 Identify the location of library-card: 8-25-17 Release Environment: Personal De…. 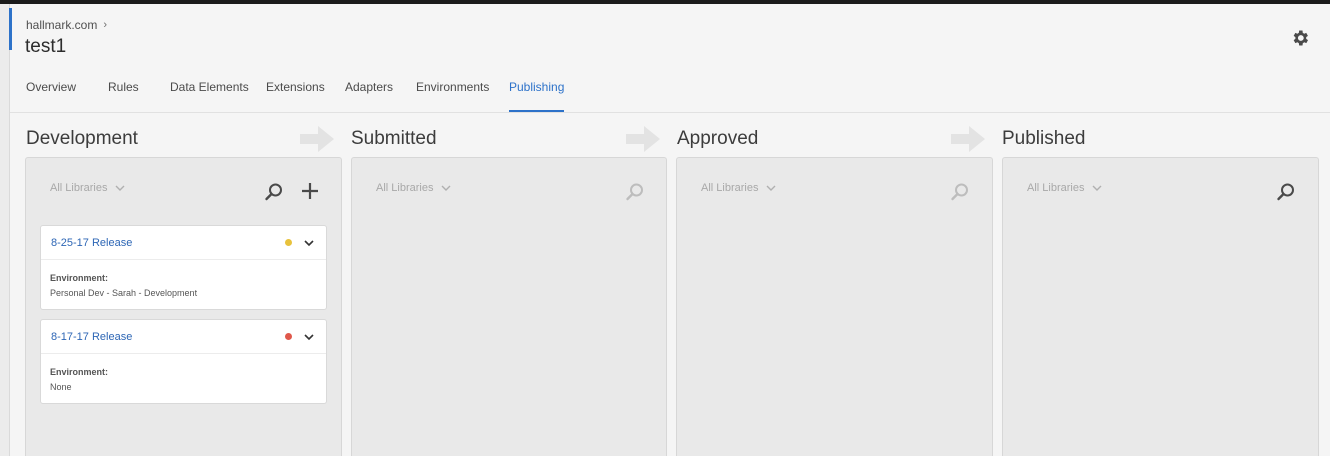
(183, 267).